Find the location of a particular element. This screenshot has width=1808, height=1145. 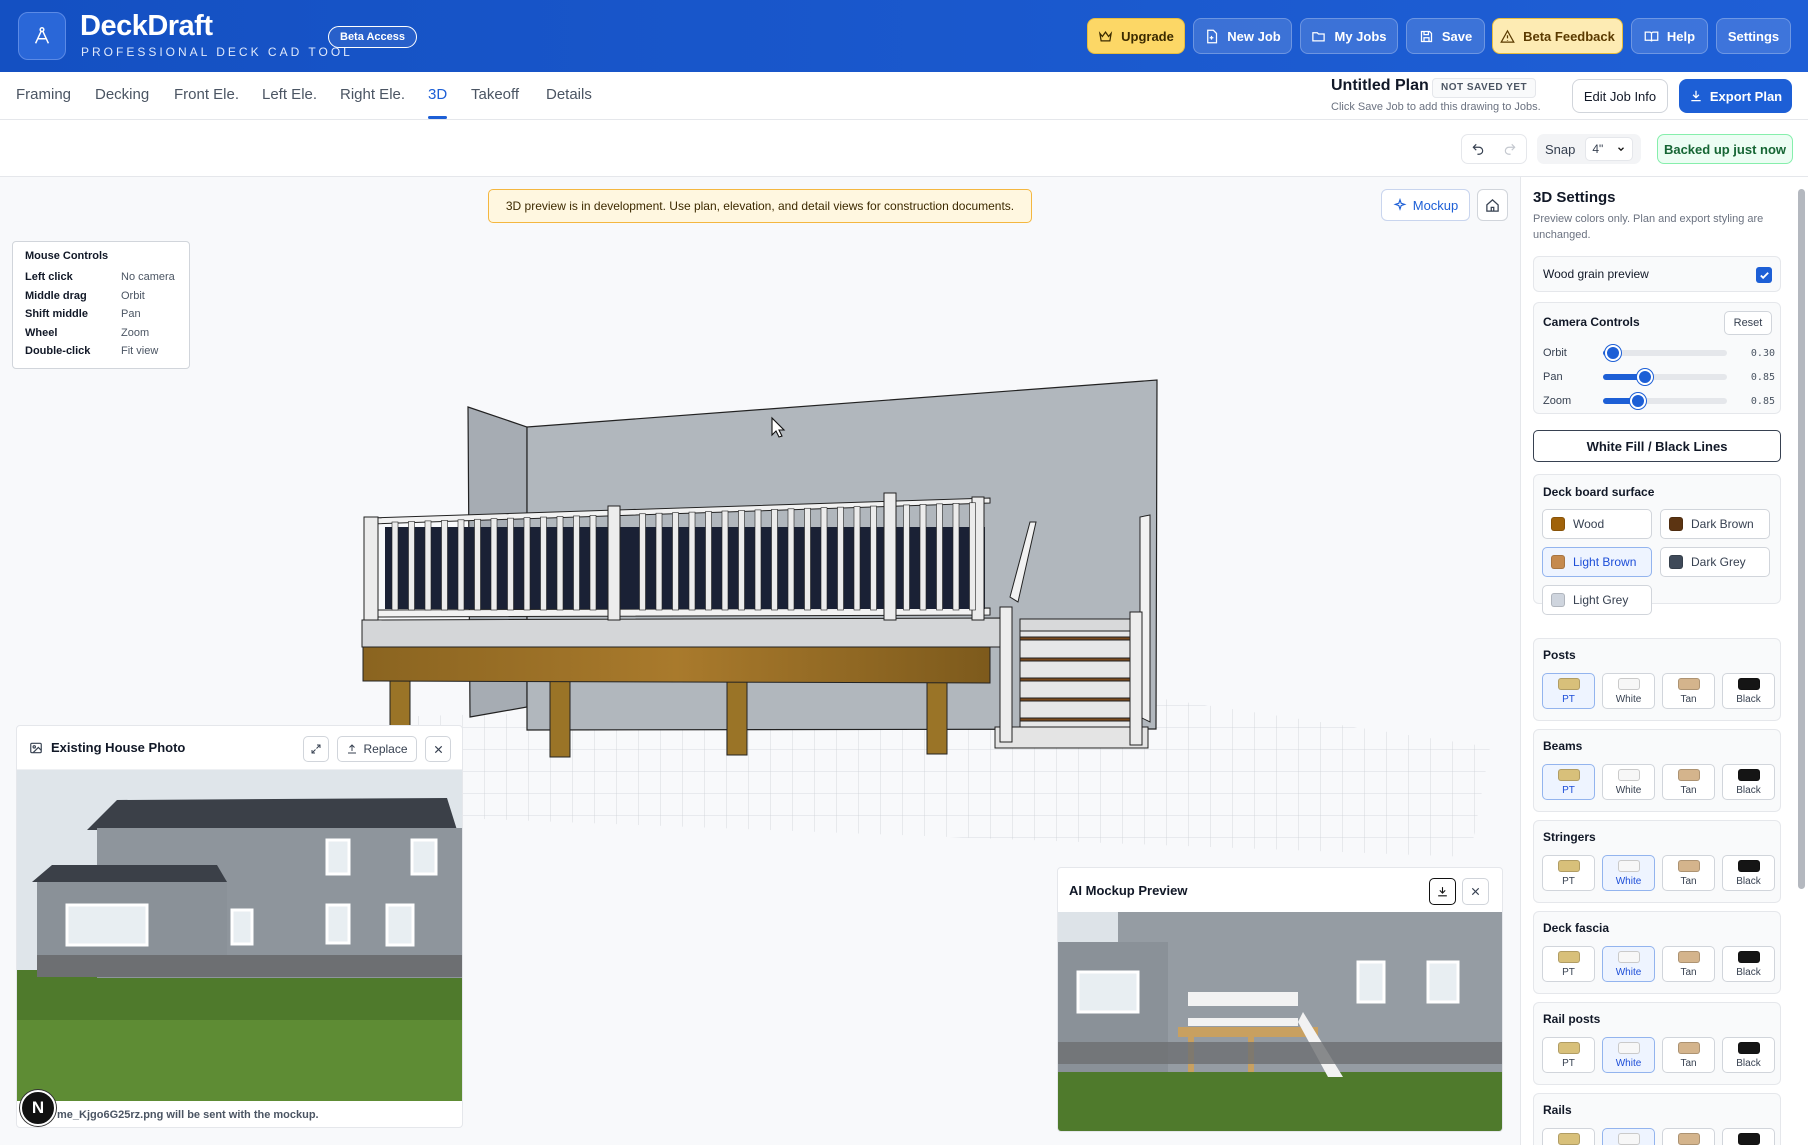

color-group-title: Posts is located at coordinates (1559, 655).